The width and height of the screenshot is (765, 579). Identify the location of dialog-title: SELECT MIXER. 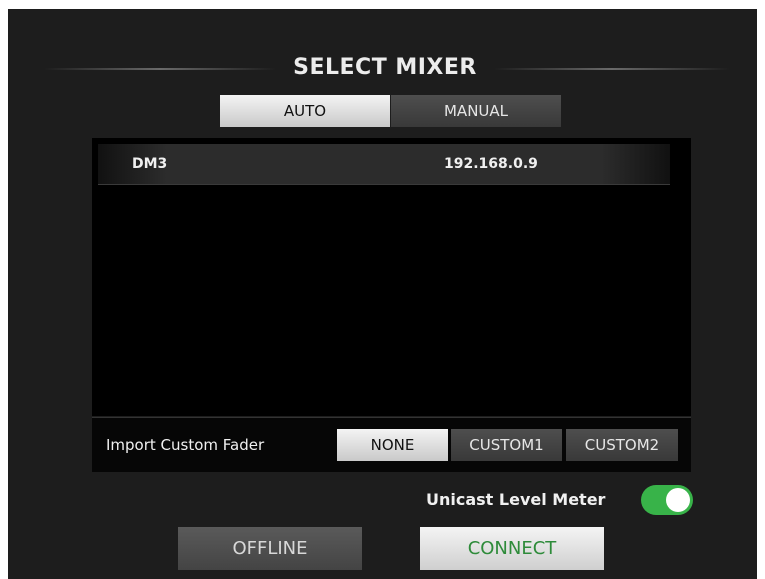
(385, 67).